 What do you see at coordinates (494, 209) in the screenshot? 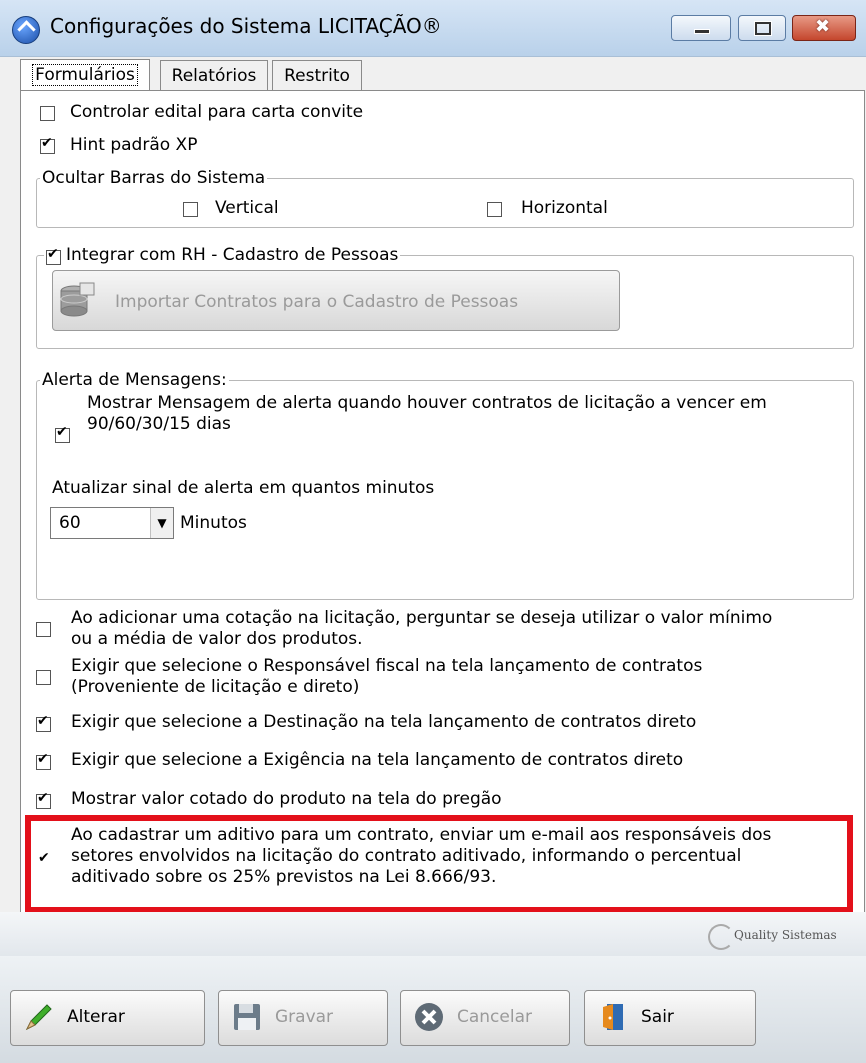
I see `checkbox-horizontal` at bounding box center [494, 209].